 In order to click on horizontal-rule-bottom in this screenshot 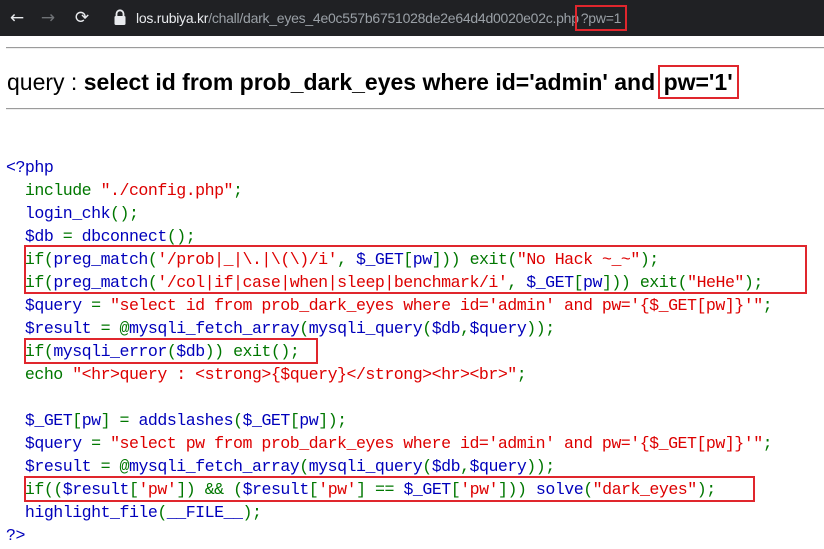, I will do `click(415, 109)`.